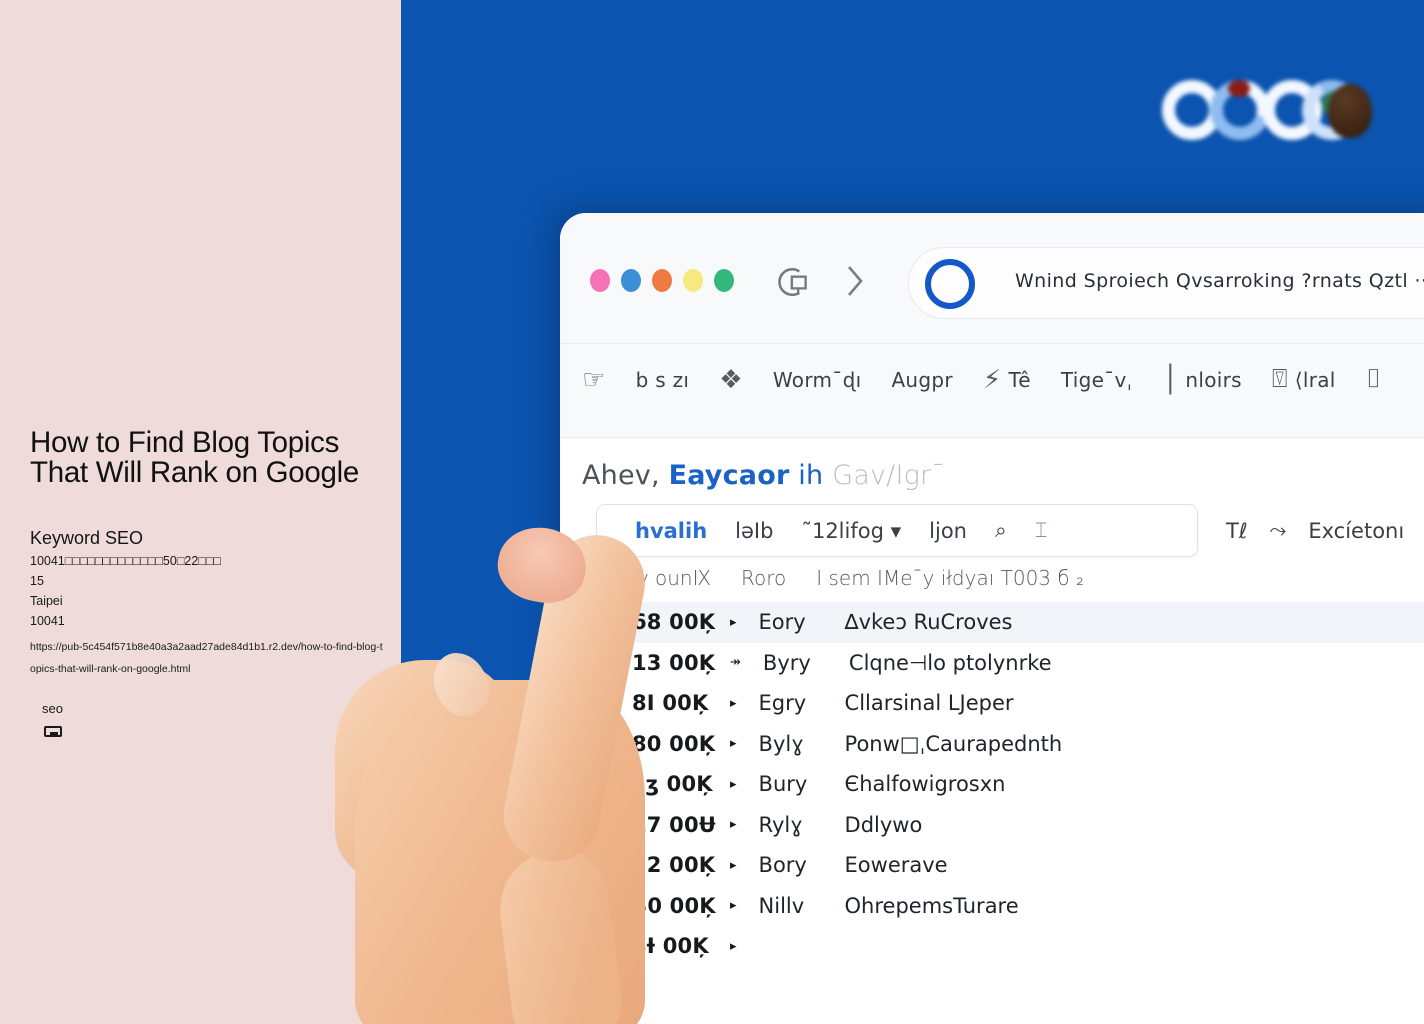 This screenshot has height=1024, width=1424. I want to click on filter-tab-lelb: lǝIb, so click(754, 531).